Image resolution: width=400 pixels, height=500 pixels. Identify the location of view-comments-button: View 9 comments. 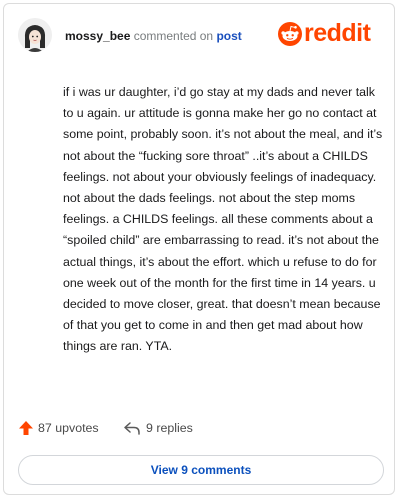
(201, 470).